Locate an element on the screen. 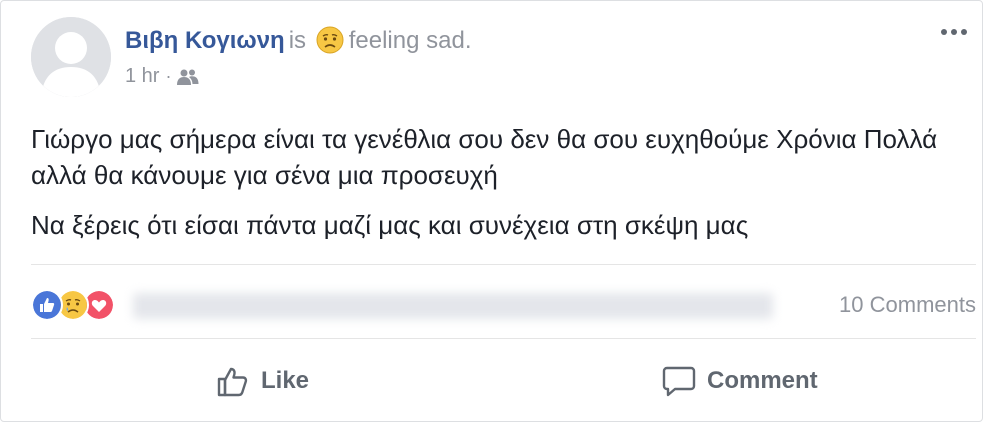  like-reaction-icon is located at coordinates (47, 305).